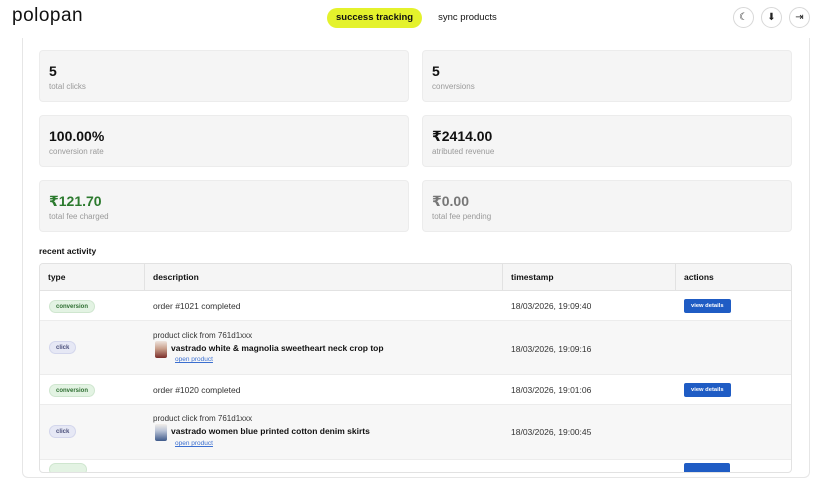  What do you see at coordinates (176, 277) in the screenshot?
I see `column-header-description: description` at bounding box center [176, 277].